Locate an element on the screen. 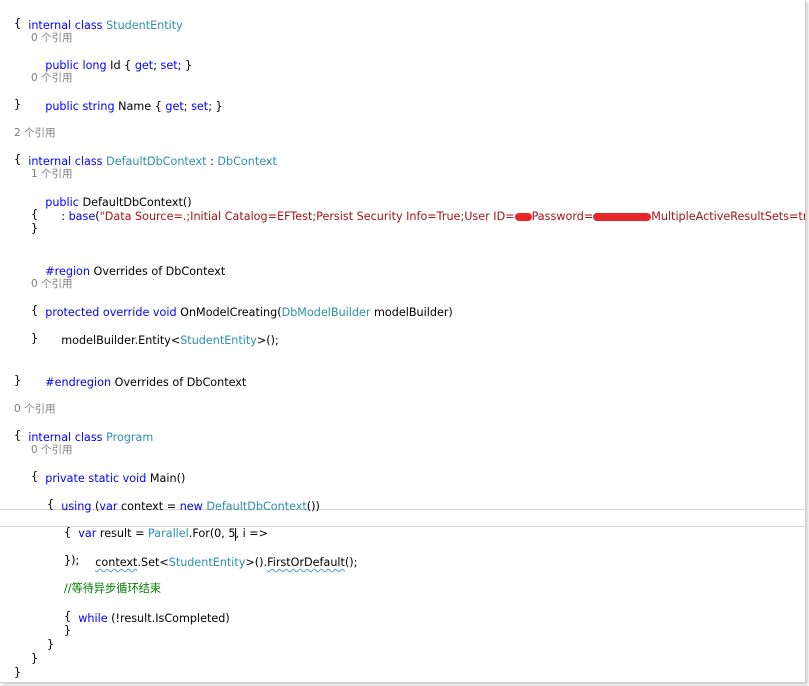 The image size is (809, 686). code-line-close-lambda: }); is located at coordinates (72, 560).